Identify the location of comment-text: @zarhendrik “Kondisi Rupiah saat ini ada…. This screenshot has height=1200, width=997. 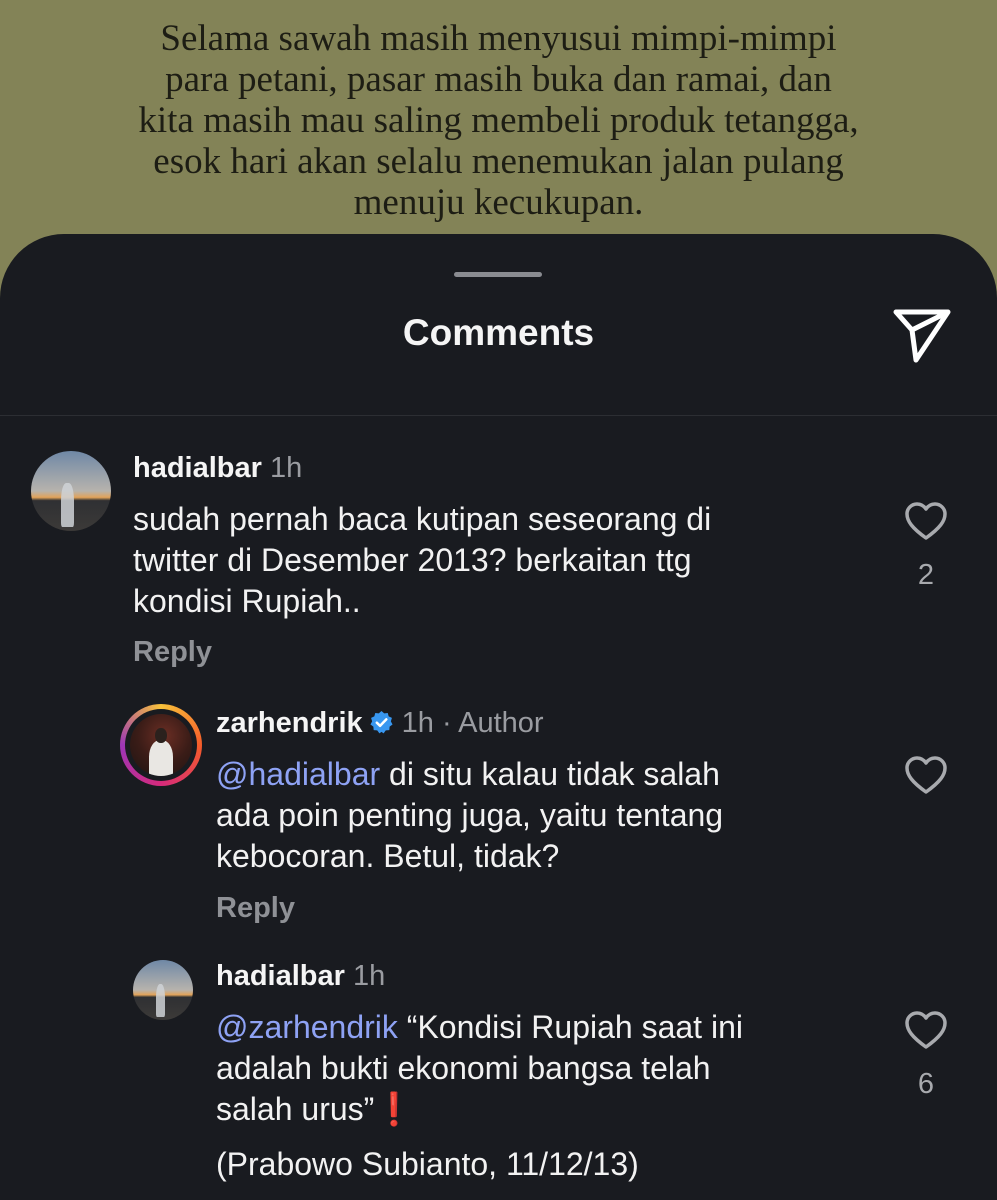
(479, 1068).